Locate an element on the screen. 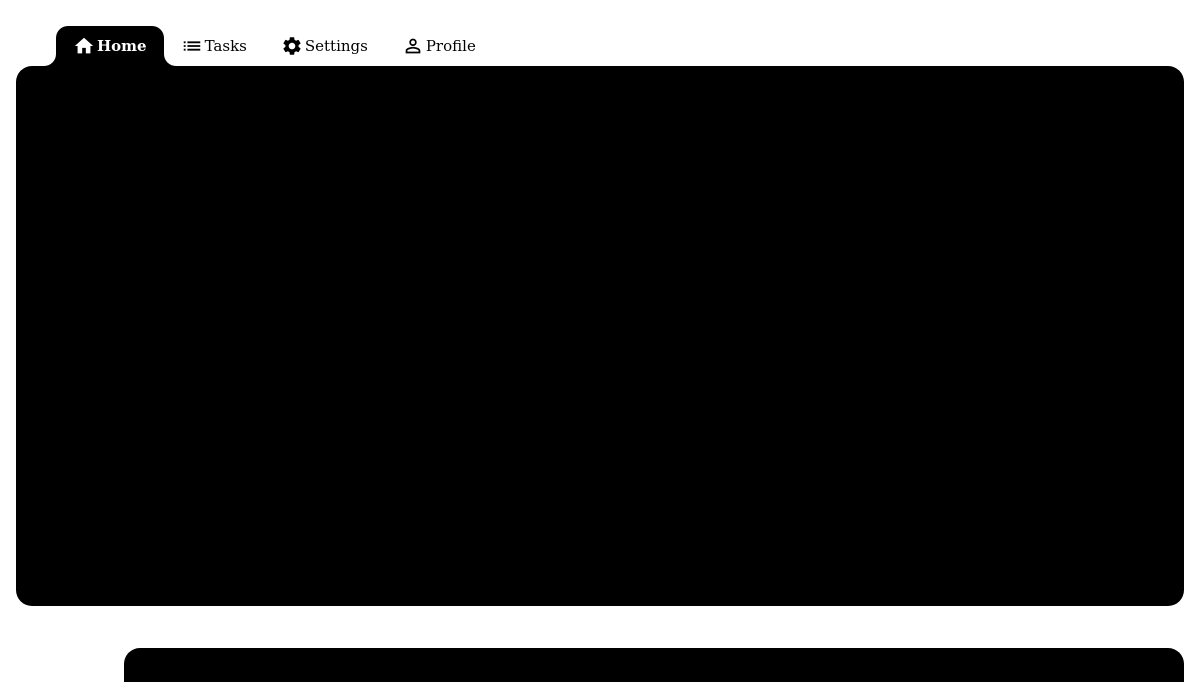  home-icon is located at coordinates (84, 46).